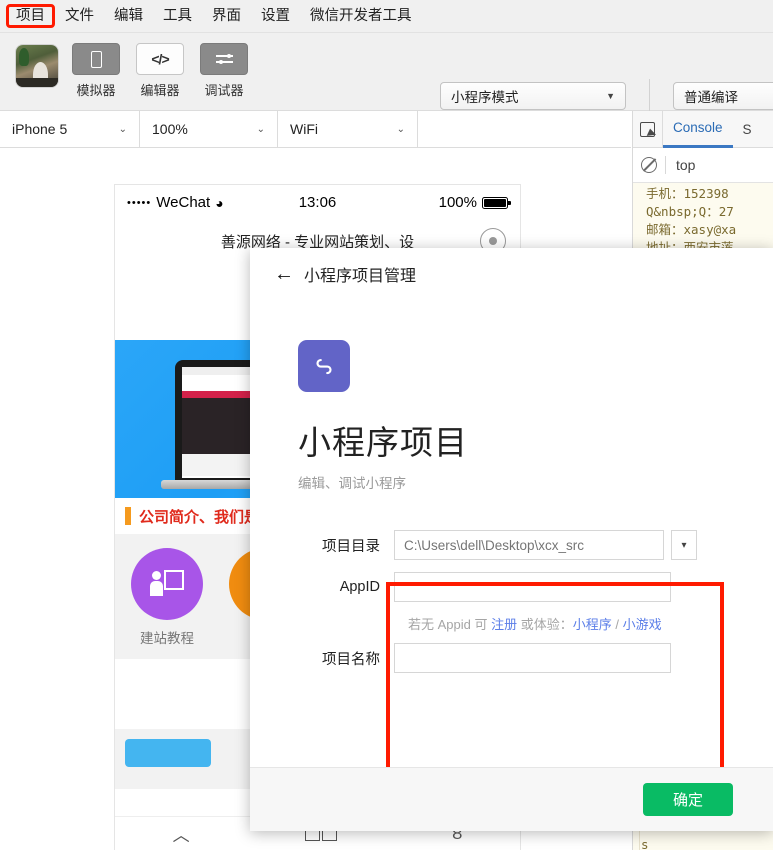  I want to click on chevron-down-icon: ▾, so click(684, 545).